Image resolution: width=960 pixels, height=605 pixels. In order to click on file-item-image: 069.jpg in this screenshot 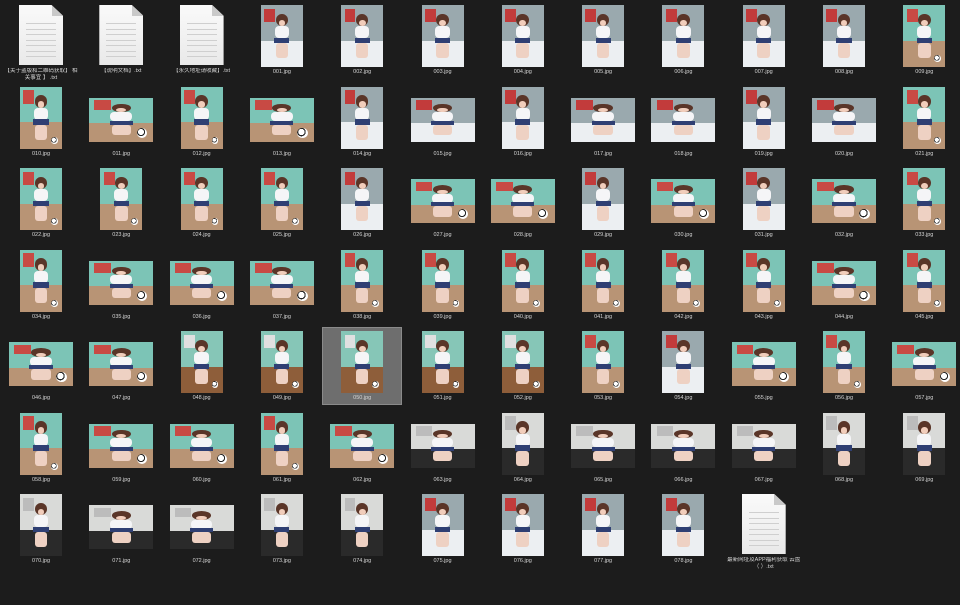, I will do `click(922, 448)`.